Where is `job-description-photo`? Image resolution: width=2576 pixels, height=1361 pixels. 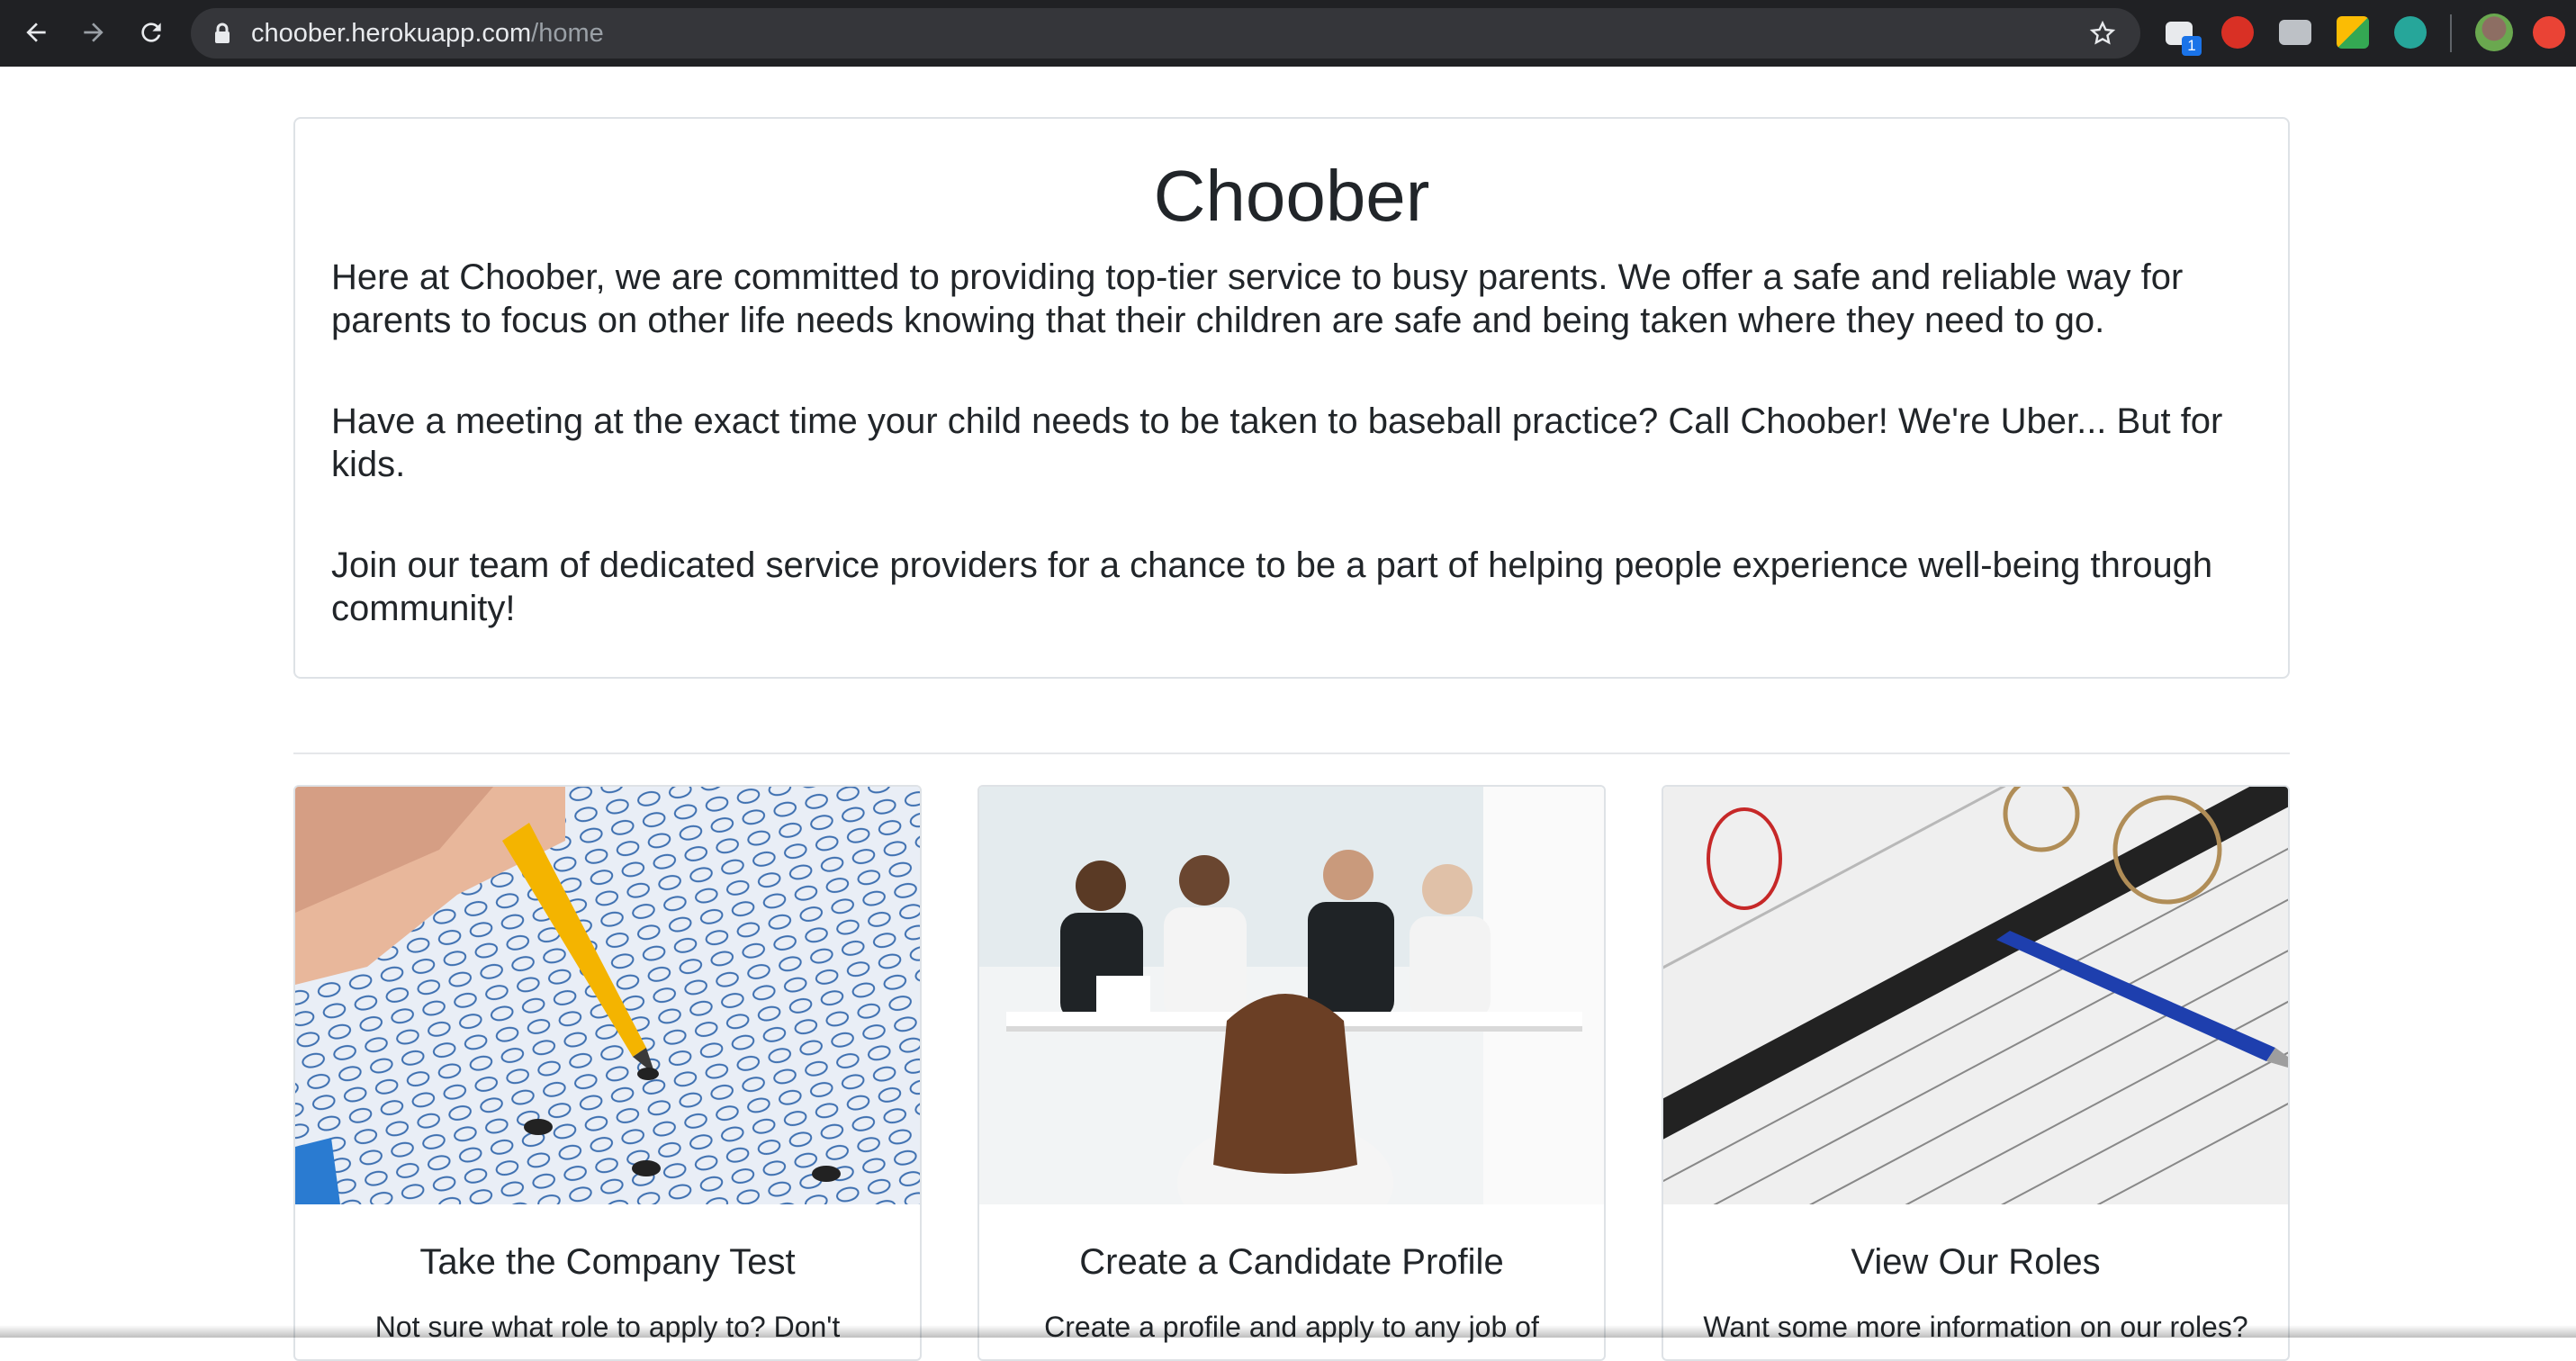
job-description-photo is located at coordinates (1975, 995).